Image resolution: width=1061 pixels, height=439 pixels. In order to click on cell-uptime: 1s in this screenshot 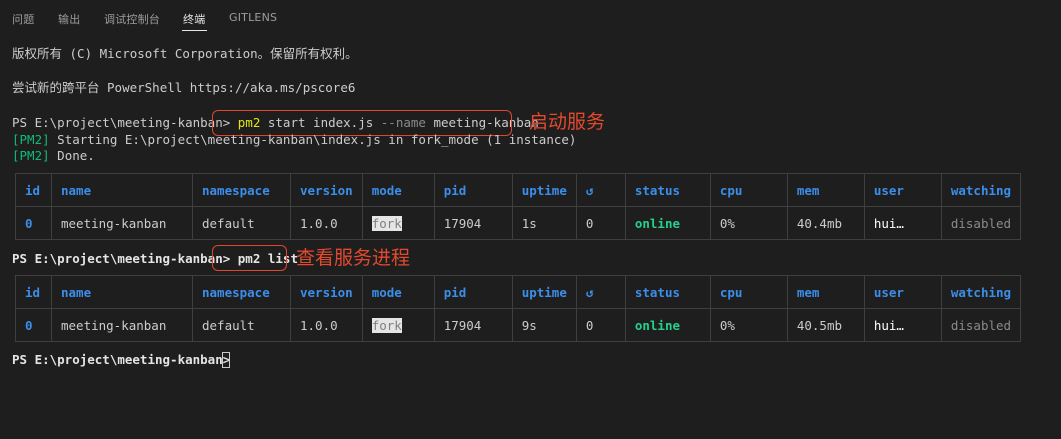, I will do `click(544, 223)`.